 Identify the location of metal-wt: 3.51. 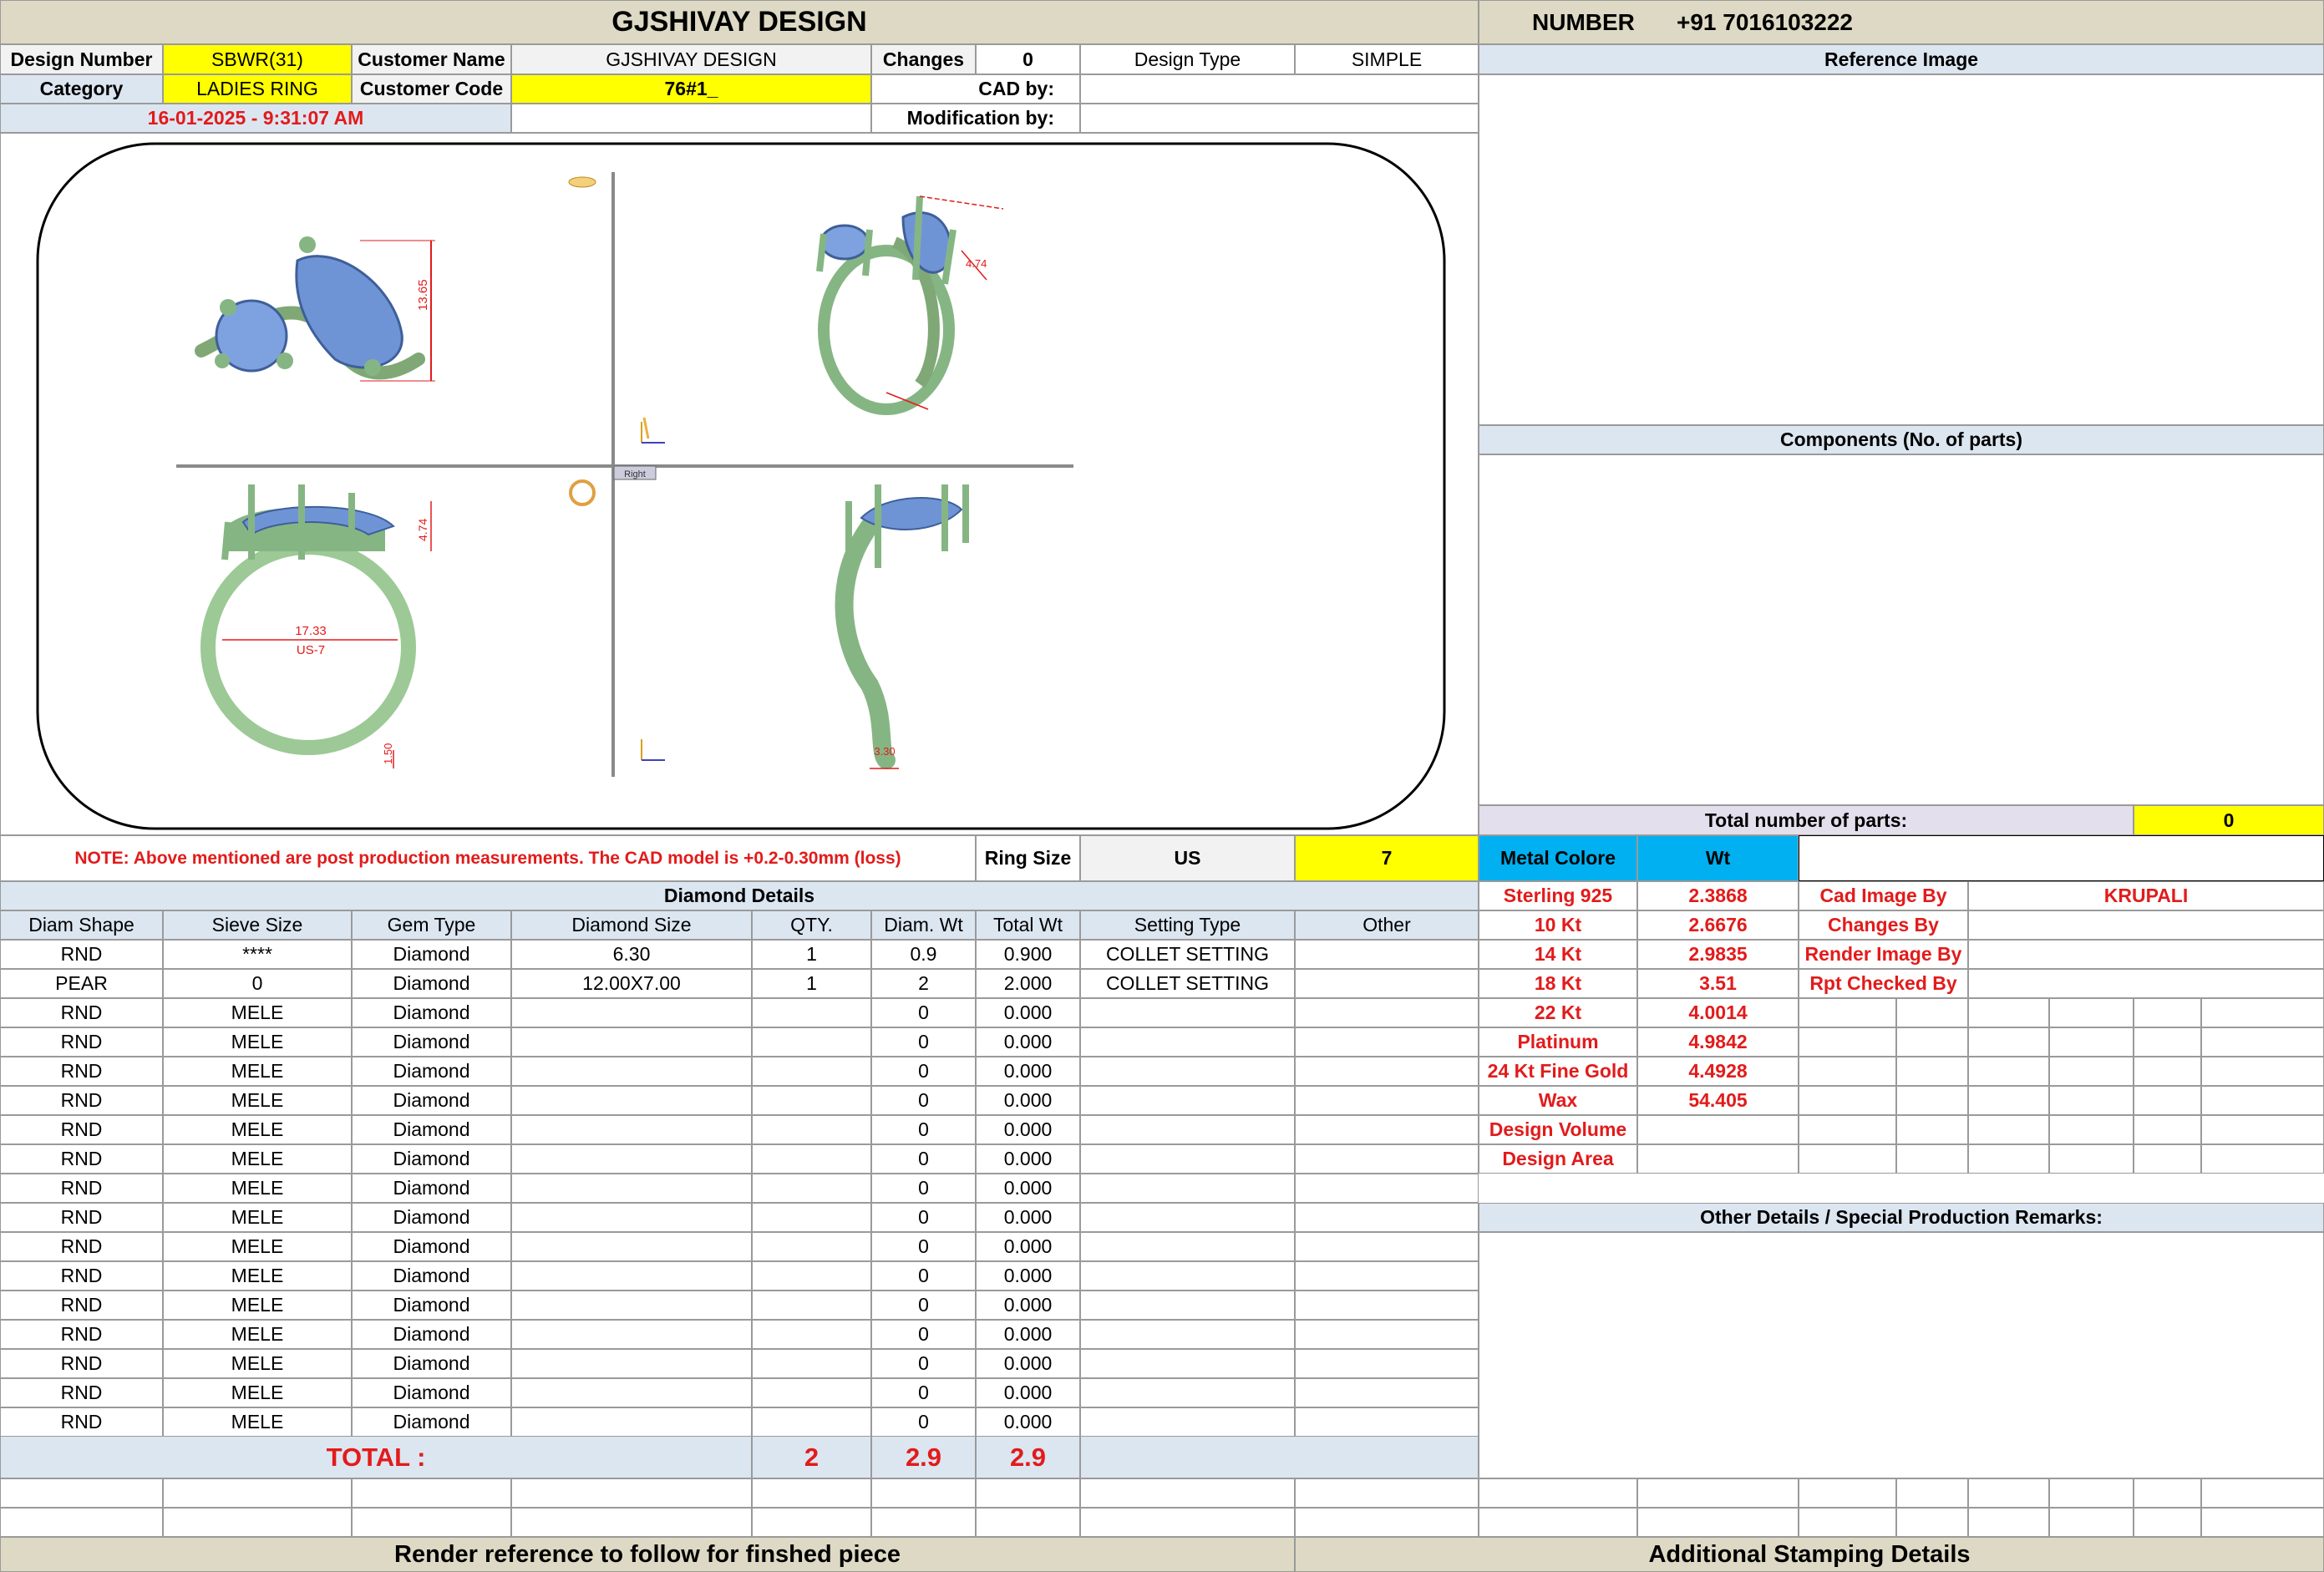
(1718, 983).